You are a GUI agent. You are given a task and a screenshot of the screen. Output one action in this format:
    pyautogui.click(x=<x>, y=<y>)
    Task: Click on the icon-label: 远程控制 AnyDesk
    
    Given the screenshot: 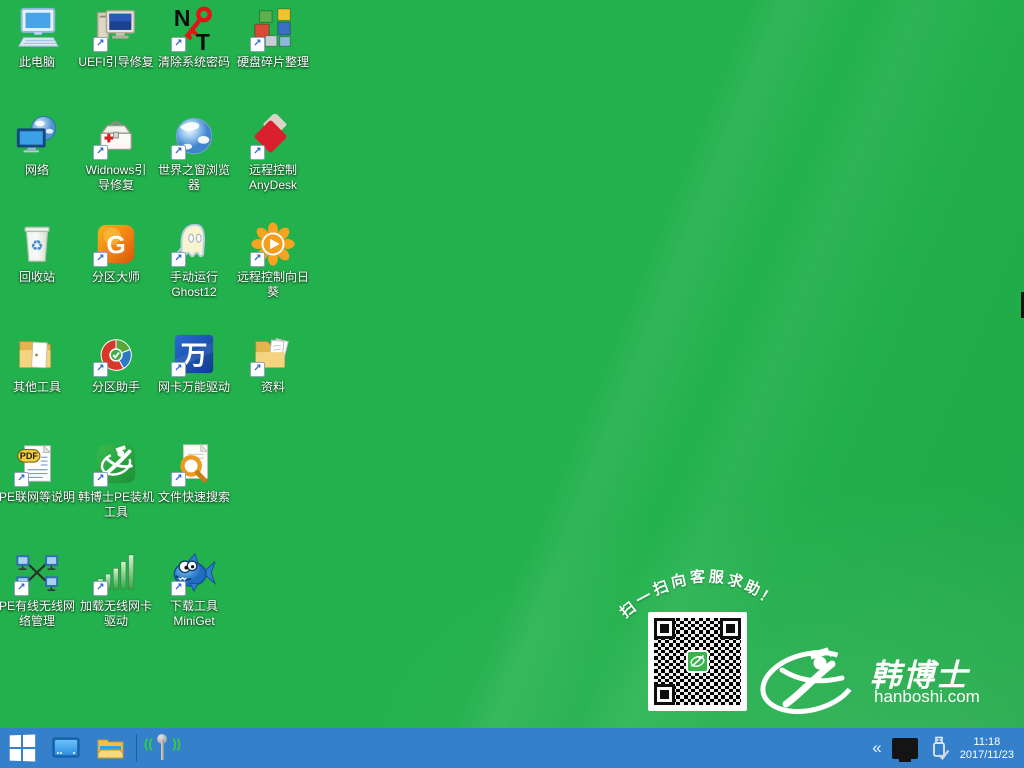 What is the action you would take?
    pyautogui.click(x=273, y=177)
    